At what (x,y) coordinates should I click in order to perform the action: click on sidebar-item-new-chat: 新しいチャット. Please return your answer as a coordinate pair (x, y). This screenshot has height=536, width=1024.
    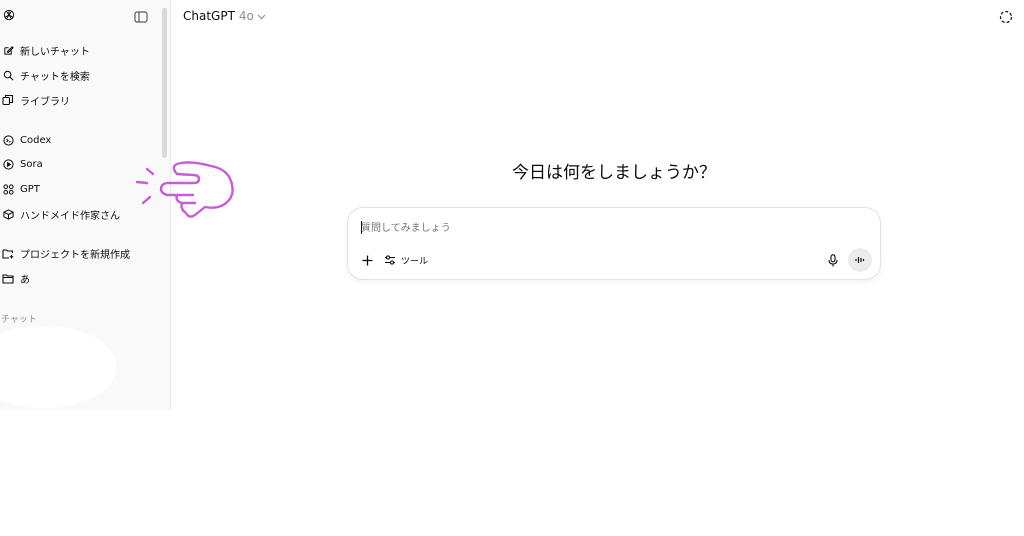
    Looking at the image, I should click on (80, 50).